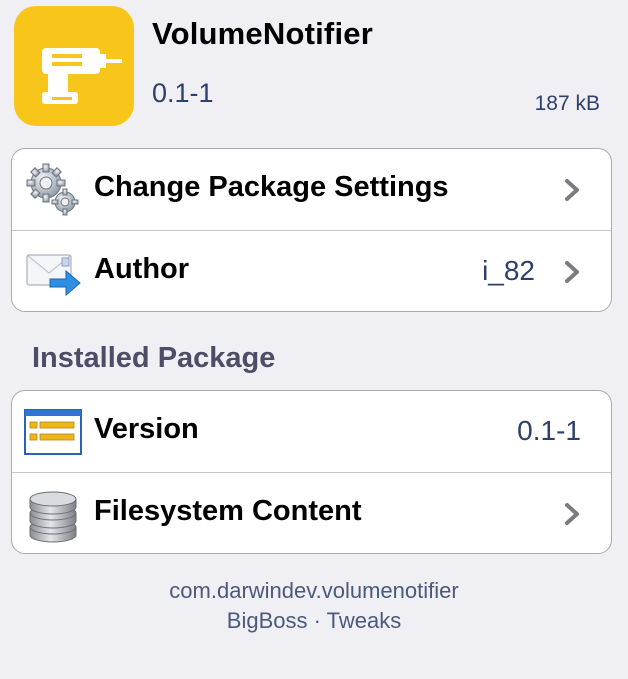  What do you see at coordinates (154, 358) in the screenshot?
I see `section-title: Installed Package` at bounding box center [154, 358].